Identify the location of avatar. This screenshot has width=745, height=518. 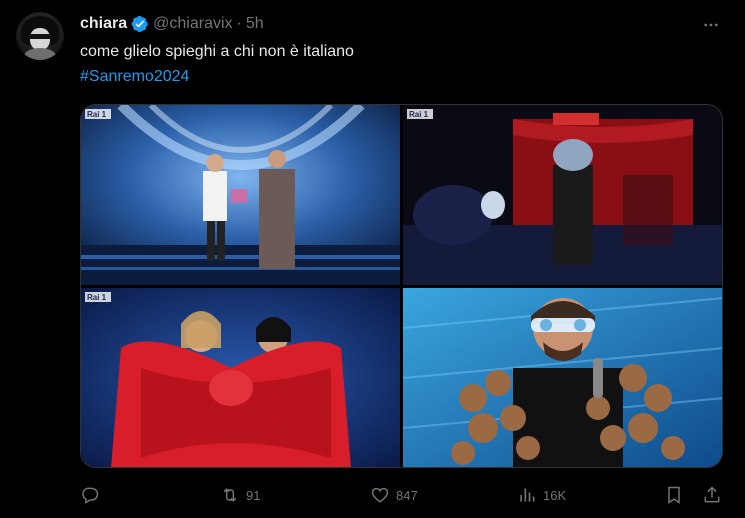
(40, 36).